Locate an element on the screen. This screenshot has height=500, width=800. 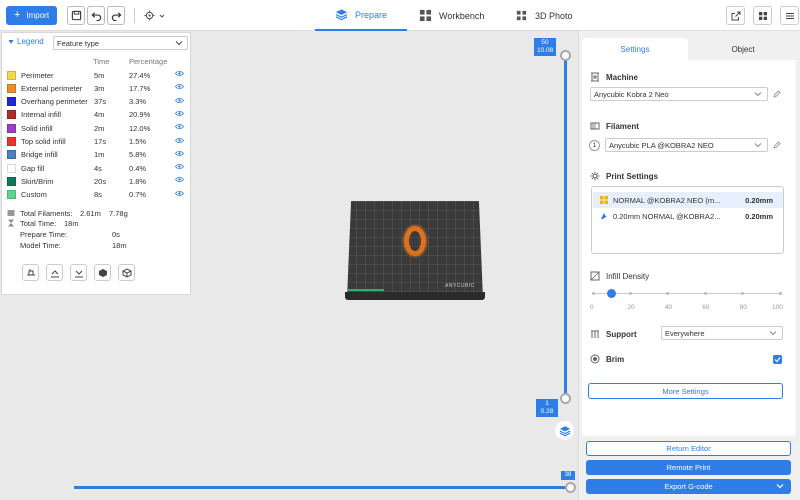
export-gcode-button: Export G-code is located at coordinates (688, 486).